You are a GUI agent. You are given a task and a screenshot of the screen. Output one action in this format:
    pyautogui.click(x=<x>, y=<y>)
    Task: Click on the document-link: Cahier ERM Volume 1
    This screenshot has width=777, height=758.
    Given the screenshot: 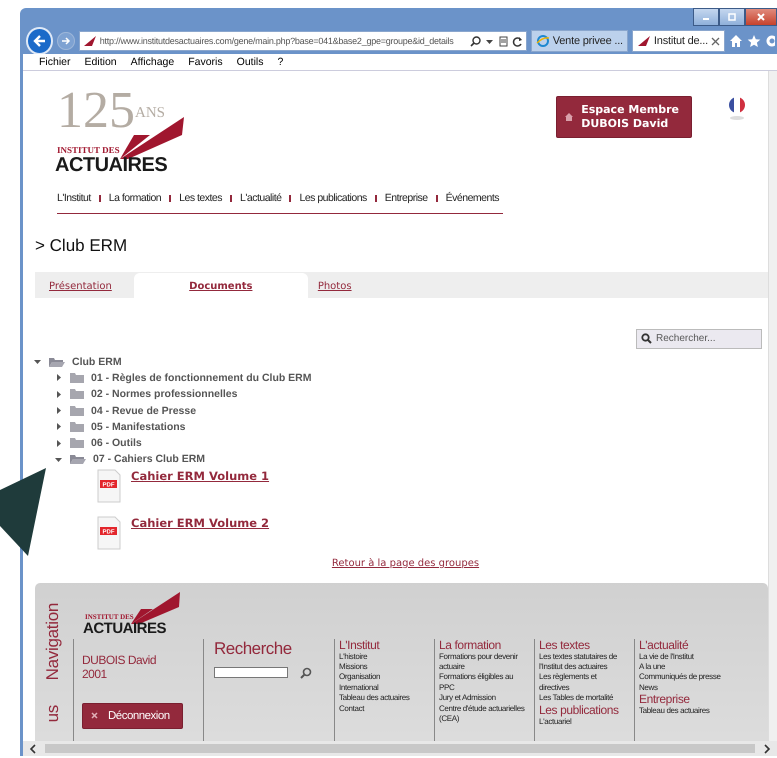 What is the action you would take?
    pyautogui.click(x=200, y=475)
    